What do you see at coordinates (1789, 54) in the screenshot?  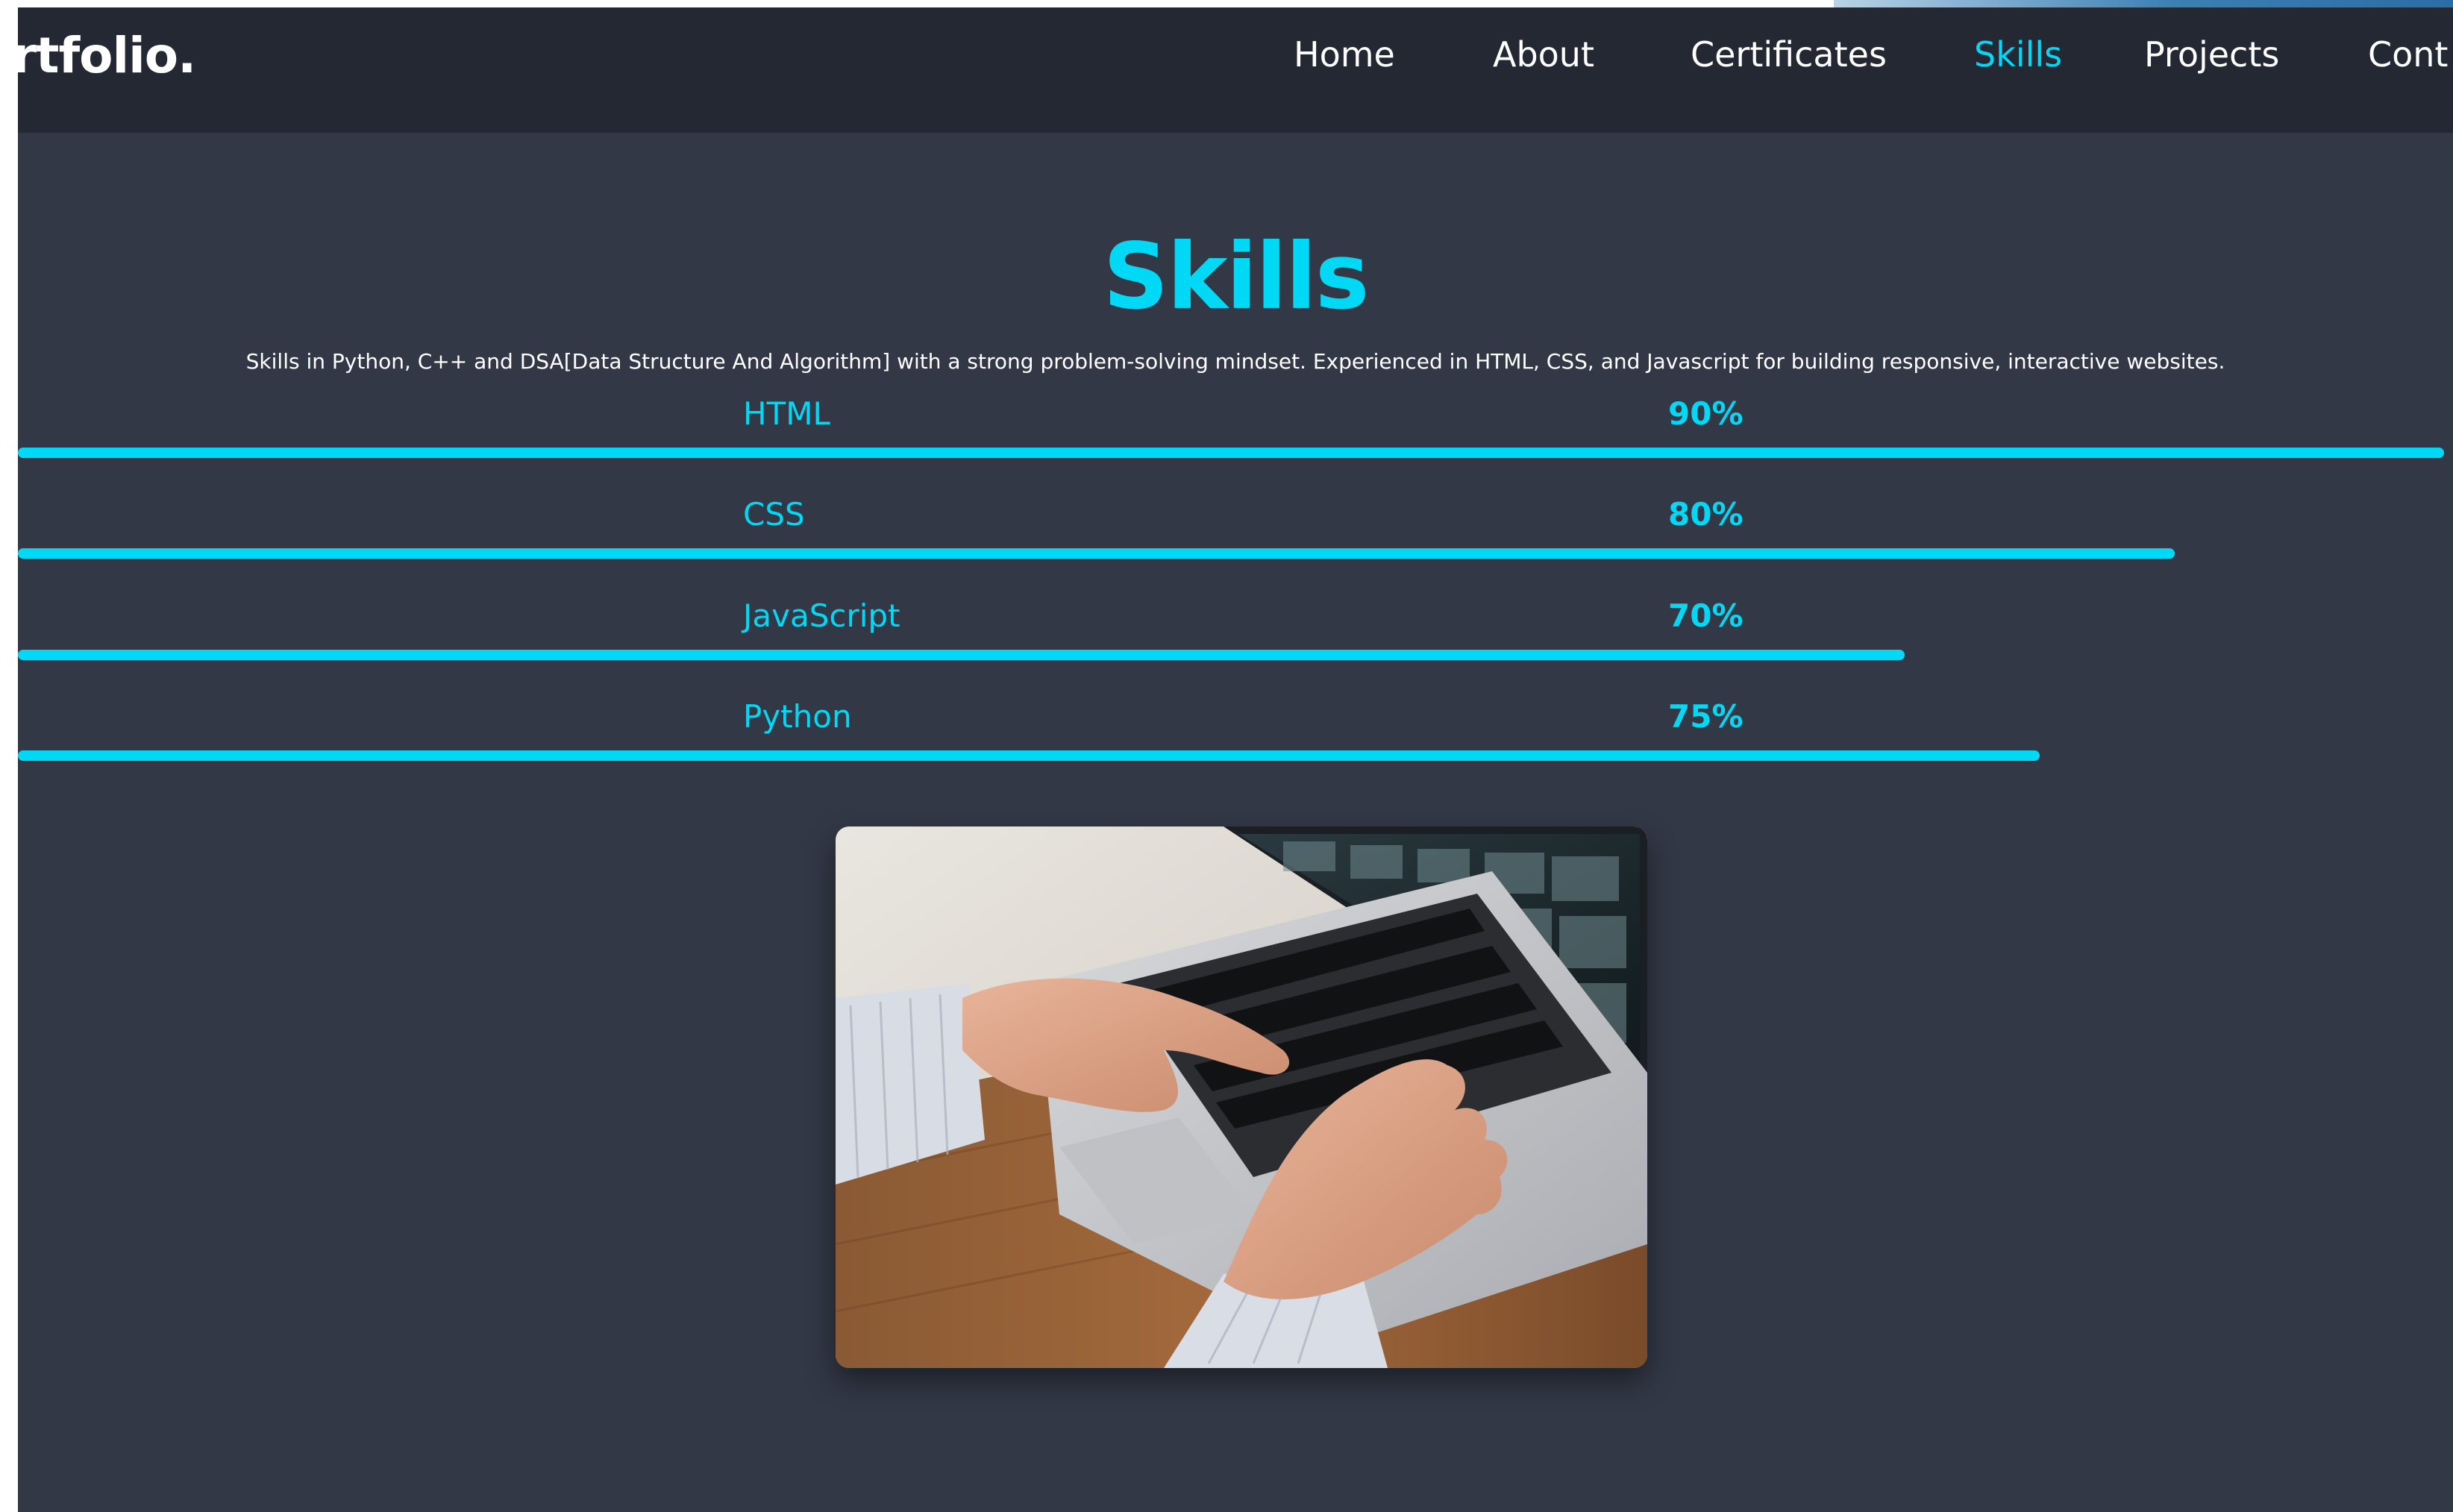 I see `nav-link-certificates: Certificates` at bounding box center [1789, 54].